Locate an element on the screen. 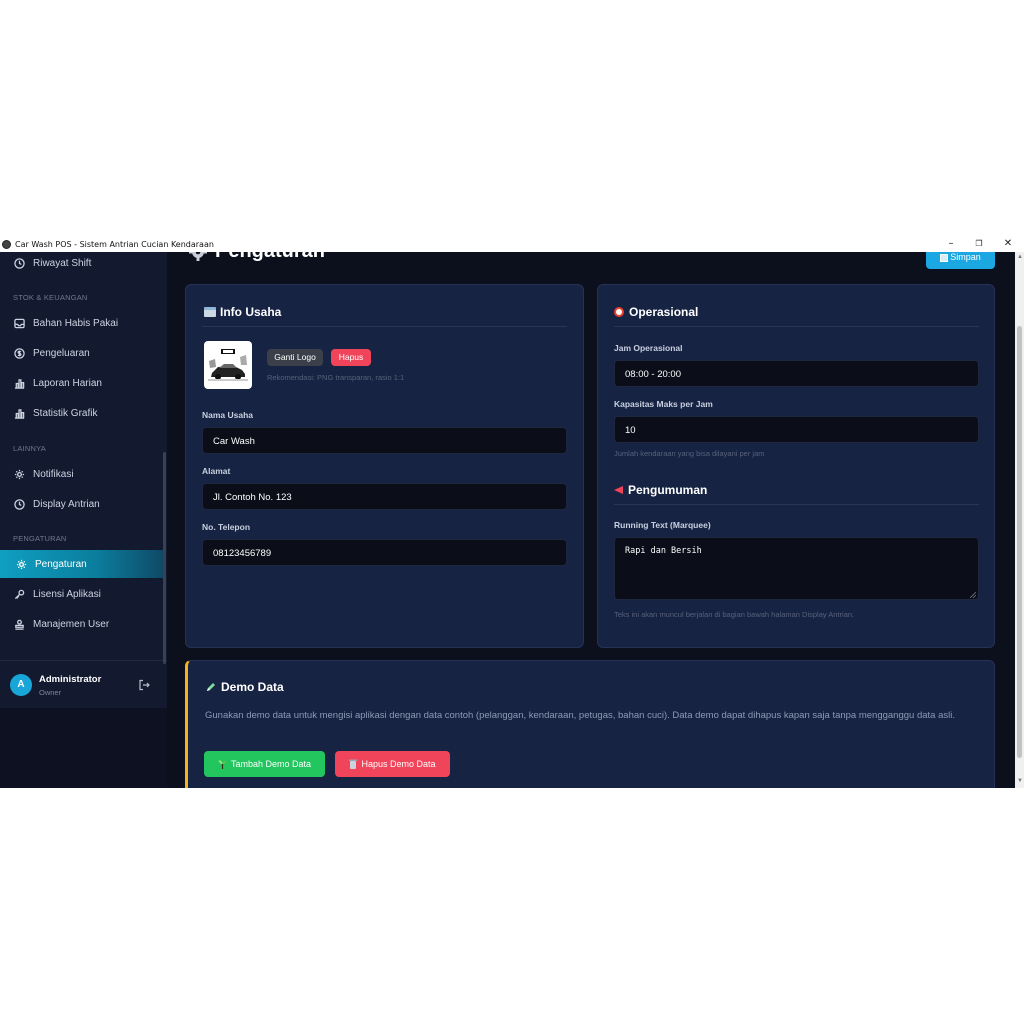 The image size is (1024, 1024). seedling-icon is located at coordinates (222, 764).